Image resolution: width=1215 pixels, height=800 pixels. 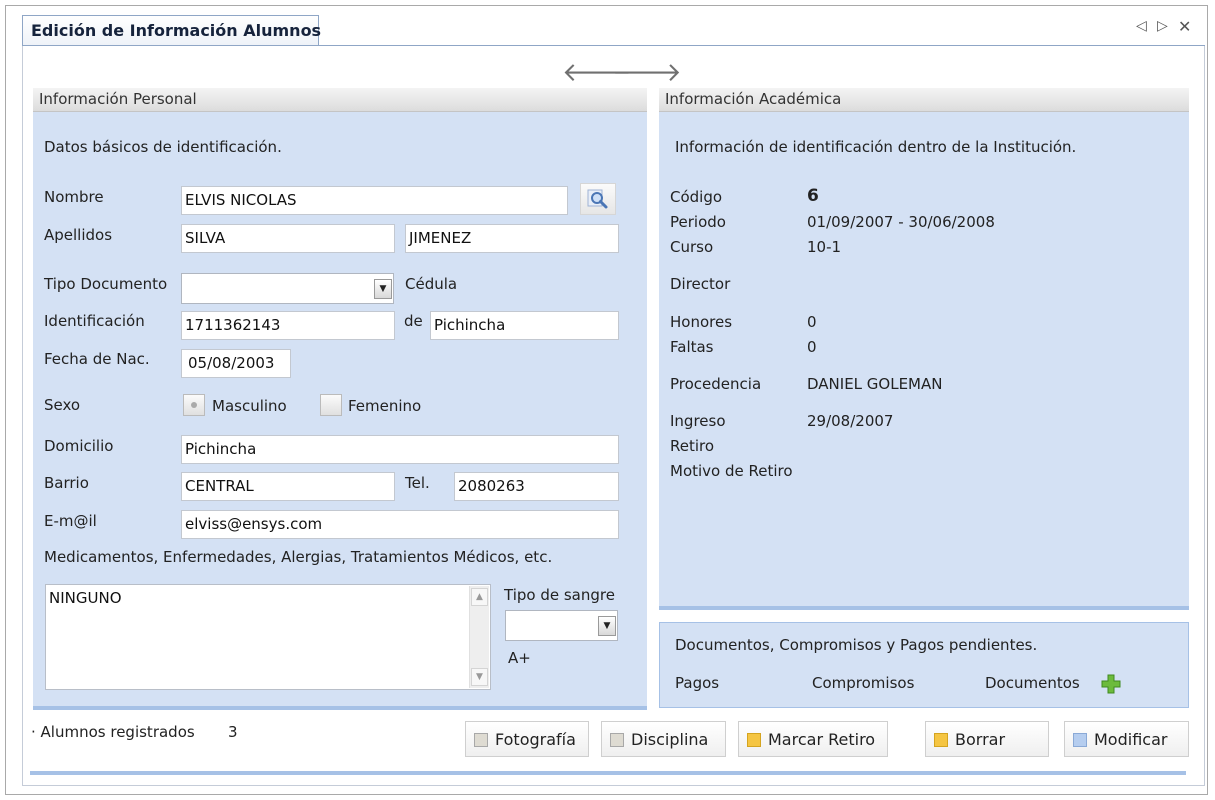 I want to click on curso-value: 10-1, so click(x=824, y=247).